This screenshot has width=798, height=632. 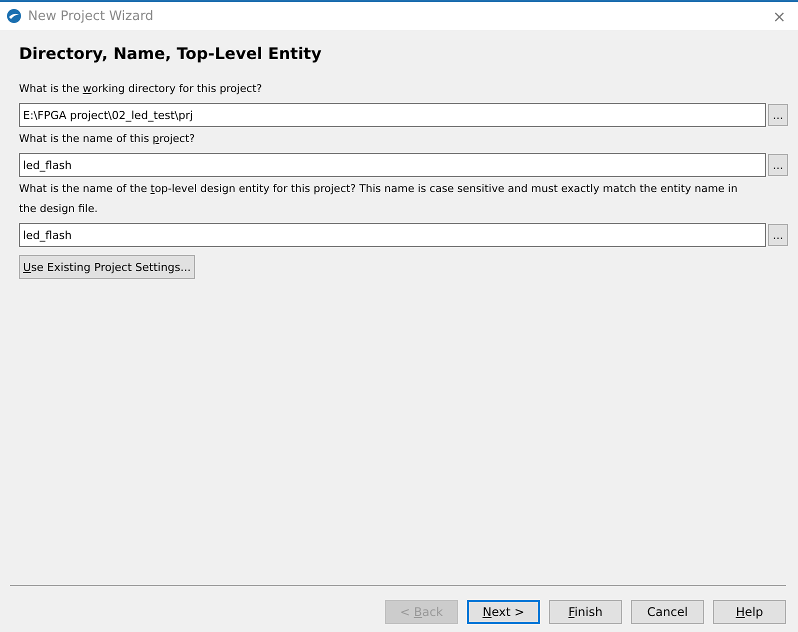 I want to click on field-label: What is the working directory for this project?, so click(x=141, y=89).